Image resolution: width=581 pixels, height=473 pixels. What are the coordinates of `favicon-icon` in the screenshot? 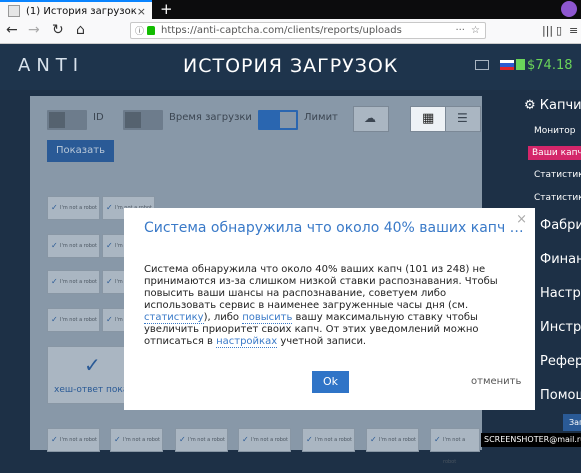 It's located at (14, 11).